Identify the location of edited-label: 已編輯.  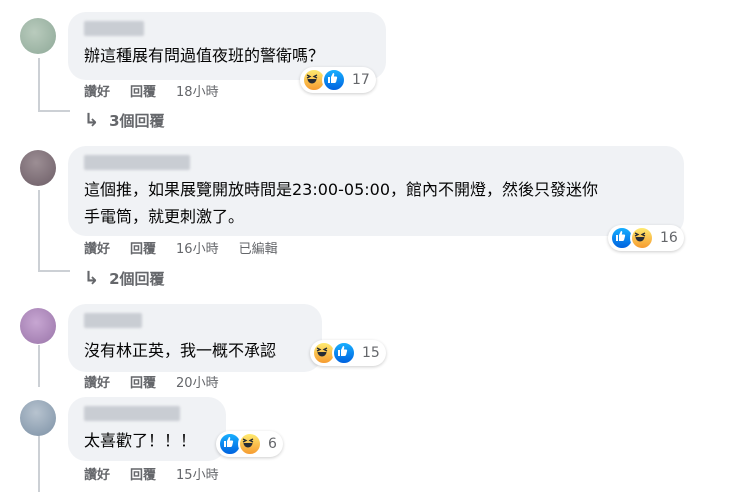
(258, 247).